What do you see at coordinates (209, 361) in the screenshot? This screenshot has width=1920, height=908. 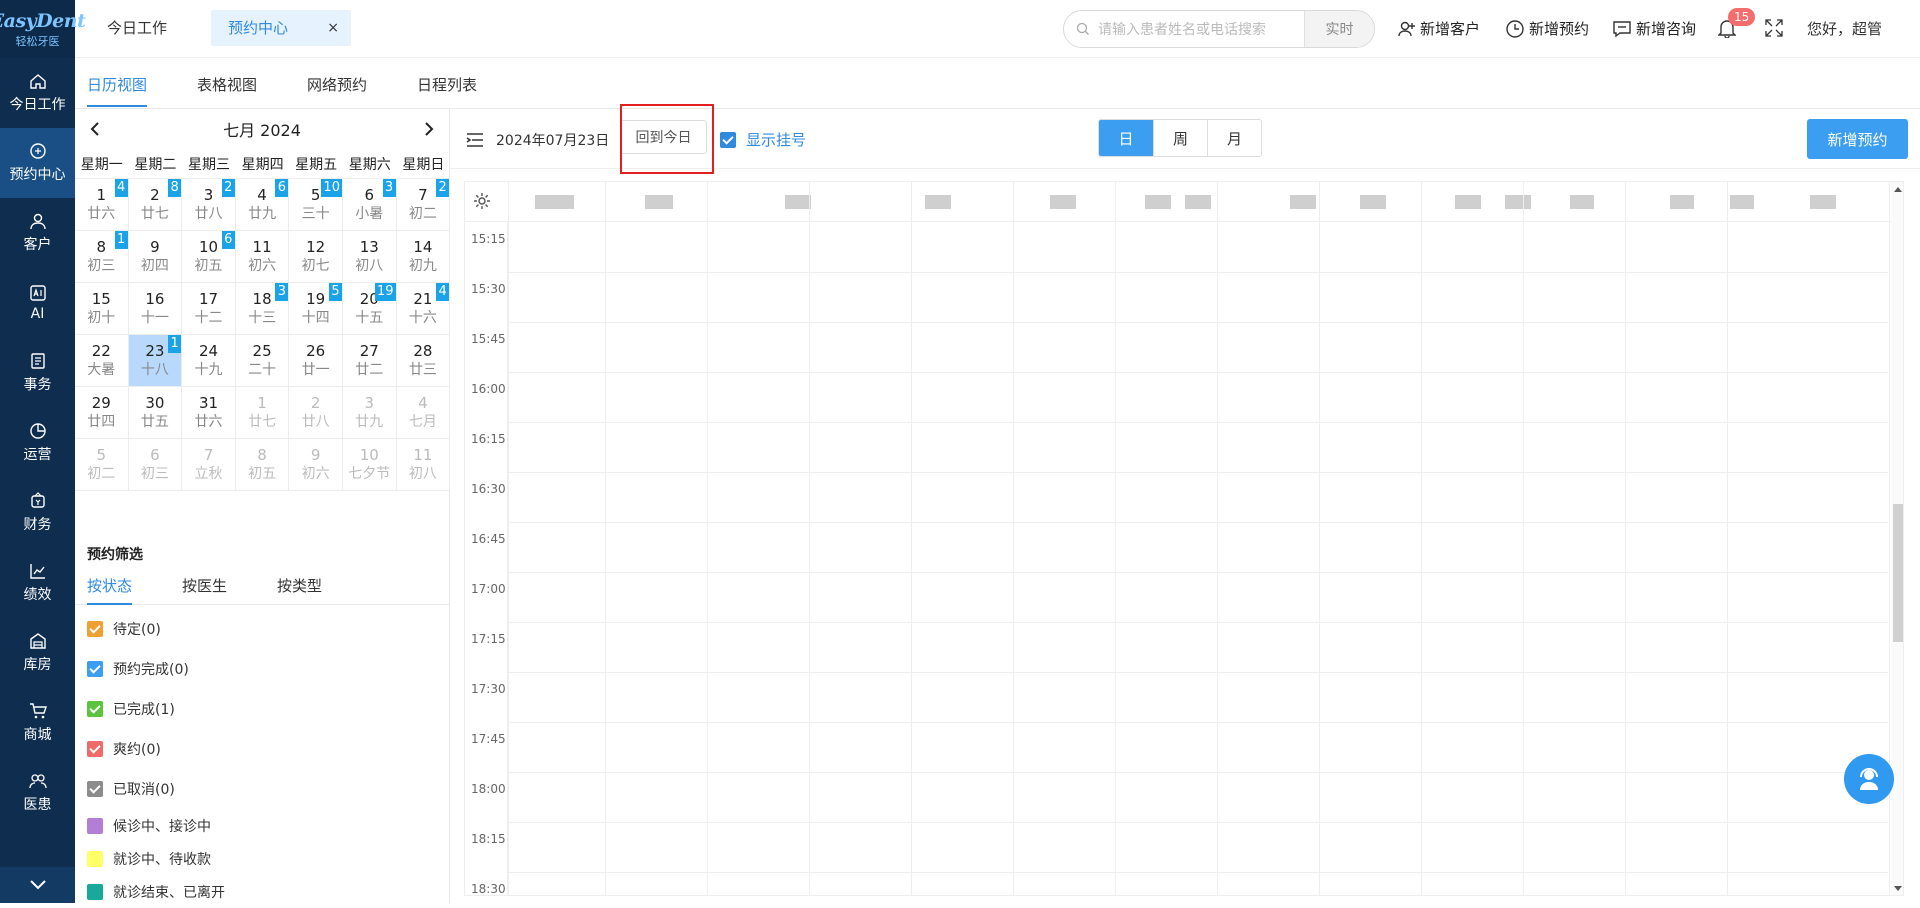 I see `calendar-day: 24 十九` at bounding box center [209, 361].